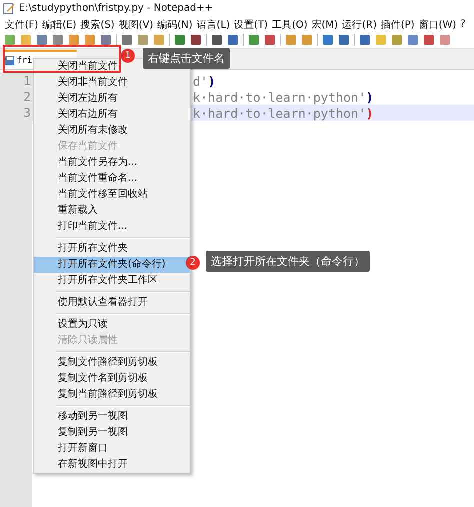 The image size is (474, 507). I want to click on callout-tooltip: 选择打开所在文件夹（命令行）, so click(288, 261).